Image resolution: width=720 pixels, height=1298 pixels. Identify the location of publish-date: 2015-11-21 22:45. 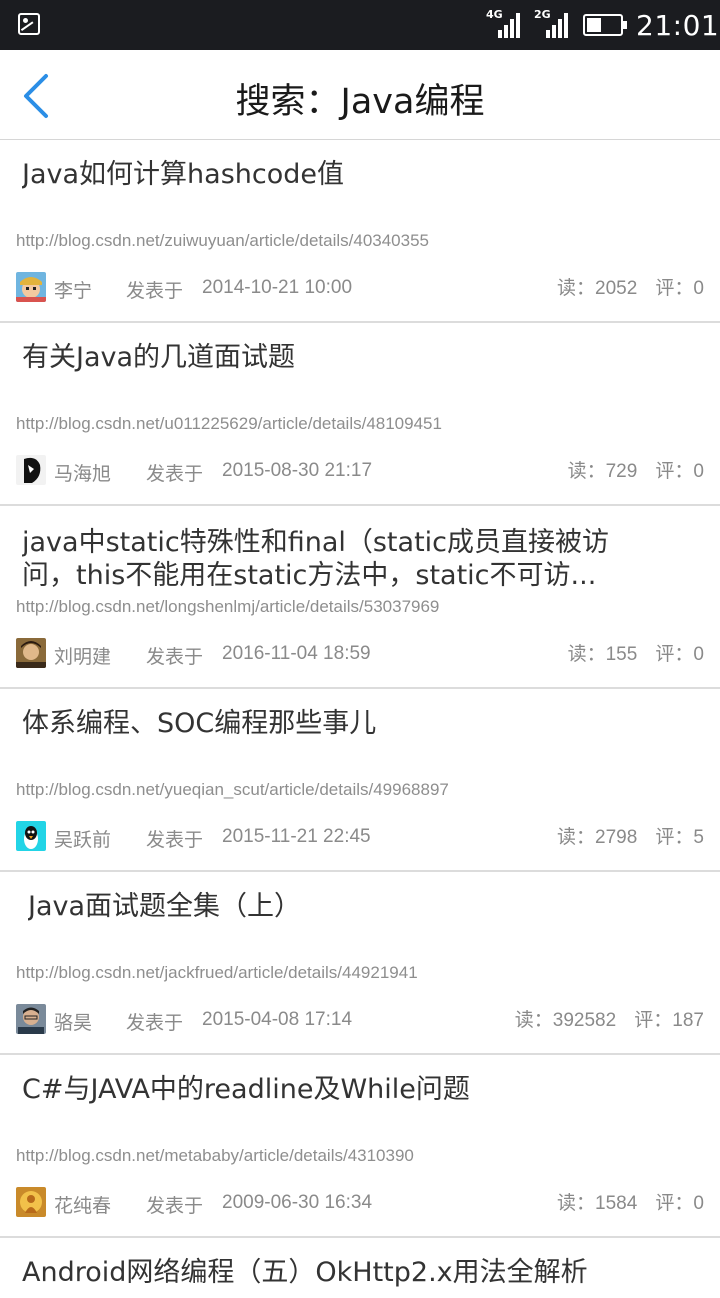
(296, 836).